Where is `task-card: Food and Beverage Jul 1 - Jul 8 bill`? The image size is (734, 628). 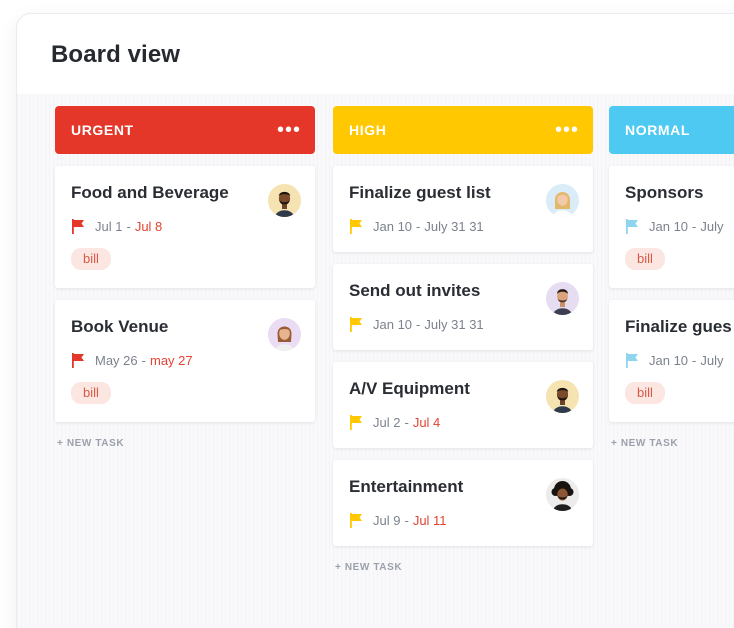
task-card: Food and Beverage Jul 1 - Jul 8 bill is located at coordinates (185, 227).